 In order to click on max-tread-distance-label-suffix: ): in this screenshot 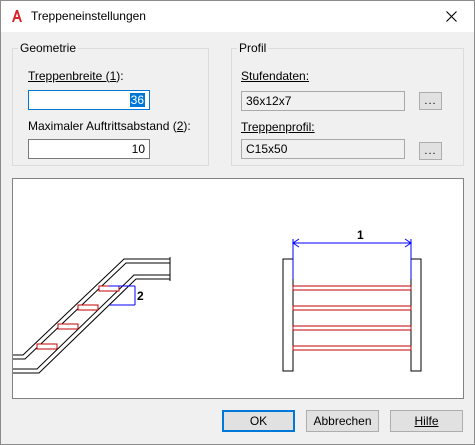, I will do `click(187, 126)`.